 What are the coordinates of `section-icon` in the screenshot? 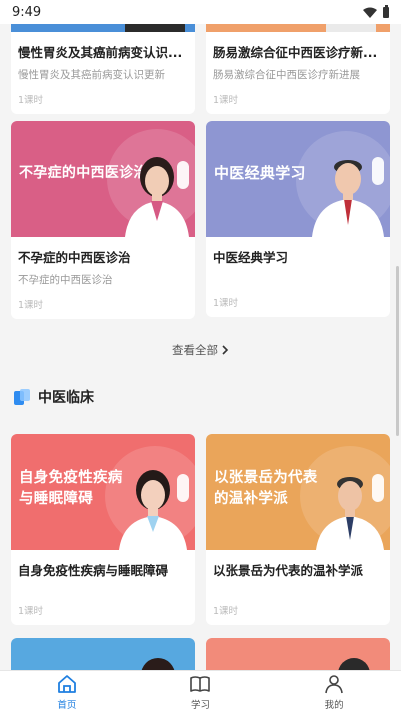 It's located at (22, 397).